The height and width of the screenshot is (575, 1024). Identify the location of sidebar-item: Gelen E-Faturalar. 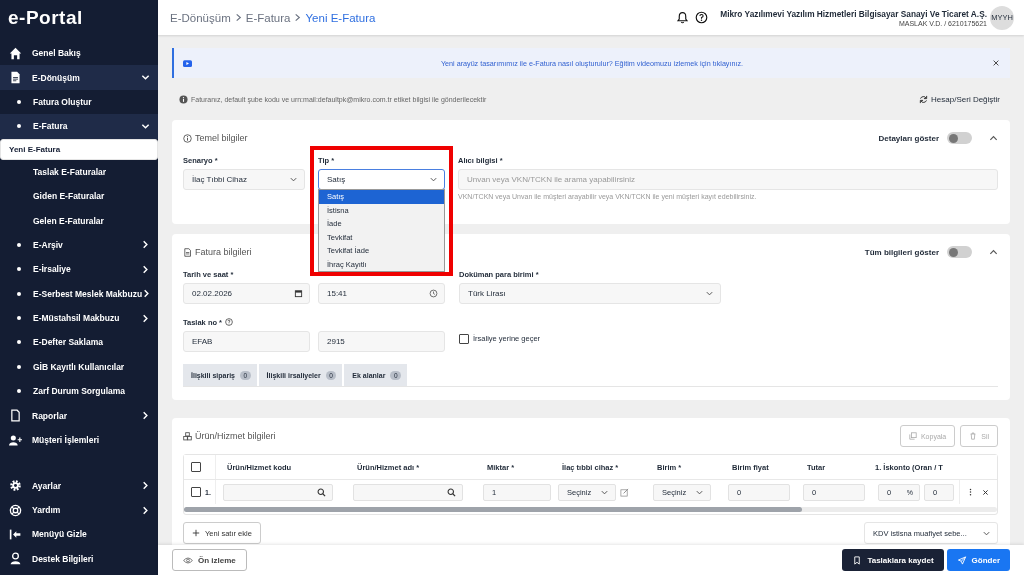
(79, 220).